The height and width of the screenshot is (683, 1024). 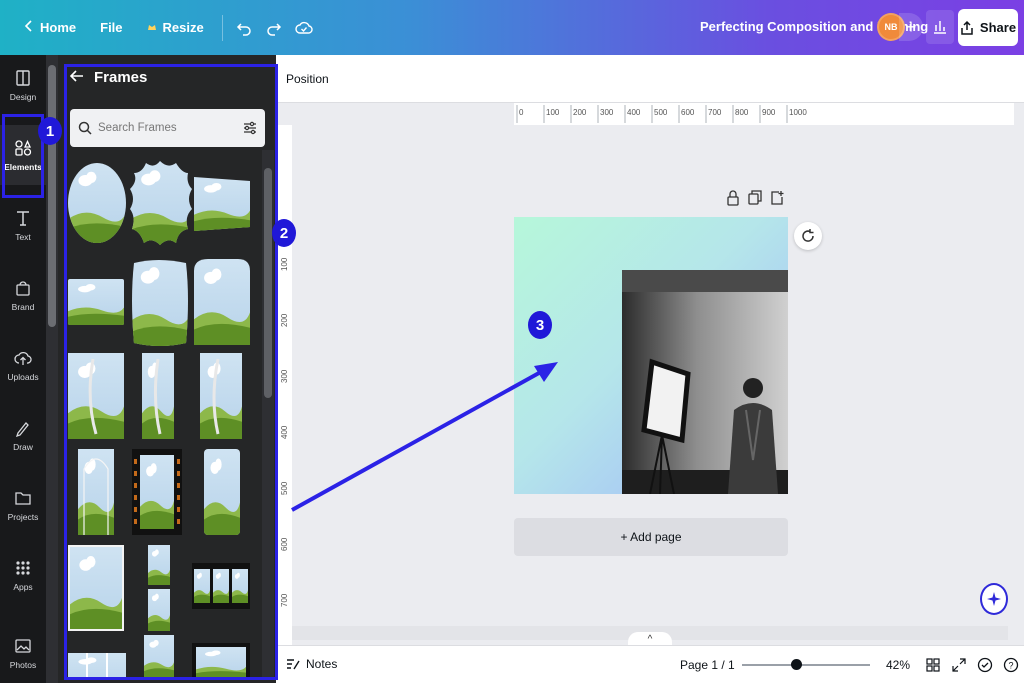 I want to click on help-icon: ?, so click(x=1011, y=665).